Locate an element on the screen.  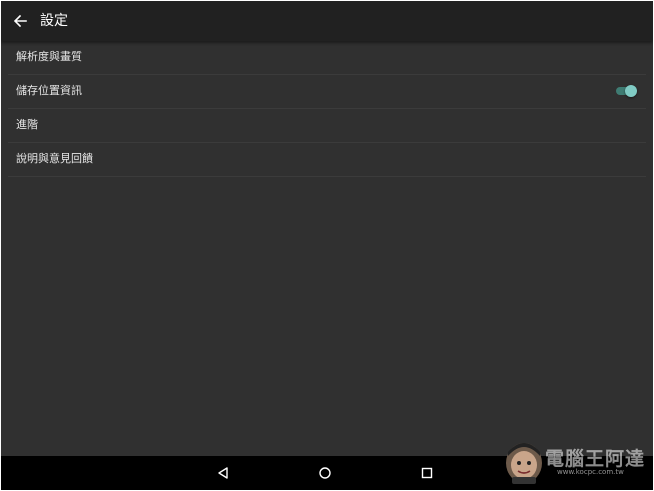
nav-back-button is located at coordinates (223, 473).